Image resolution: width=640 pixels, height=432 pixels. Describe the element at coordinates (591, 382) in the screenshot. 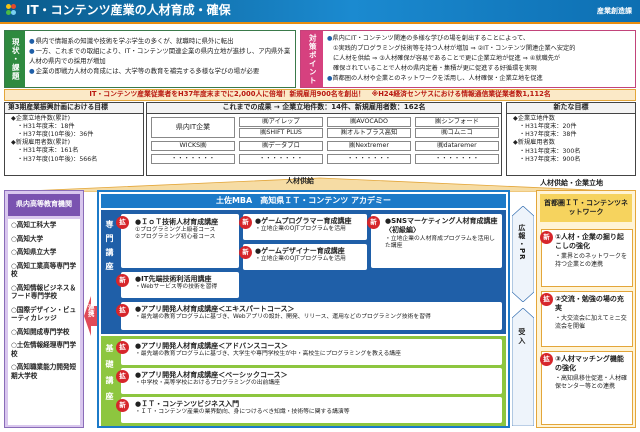

I see `network-item-desc: ・高知県移住促進・人材確保センター等との連携` at that location.